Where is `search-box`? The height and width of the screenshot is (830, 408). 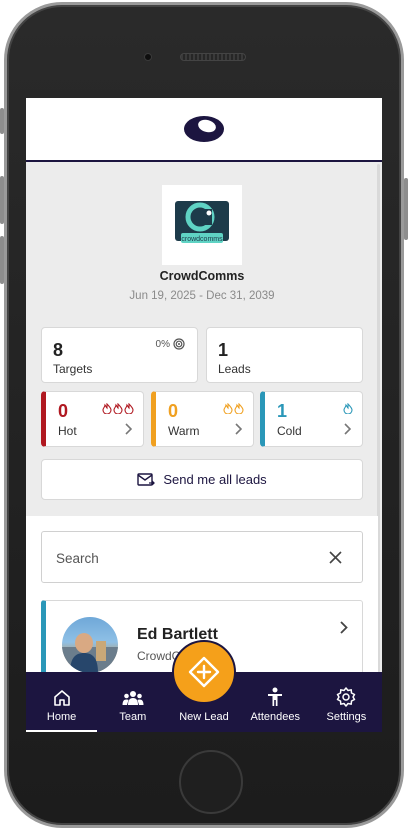
search-box is located at coordinates (202, 557).